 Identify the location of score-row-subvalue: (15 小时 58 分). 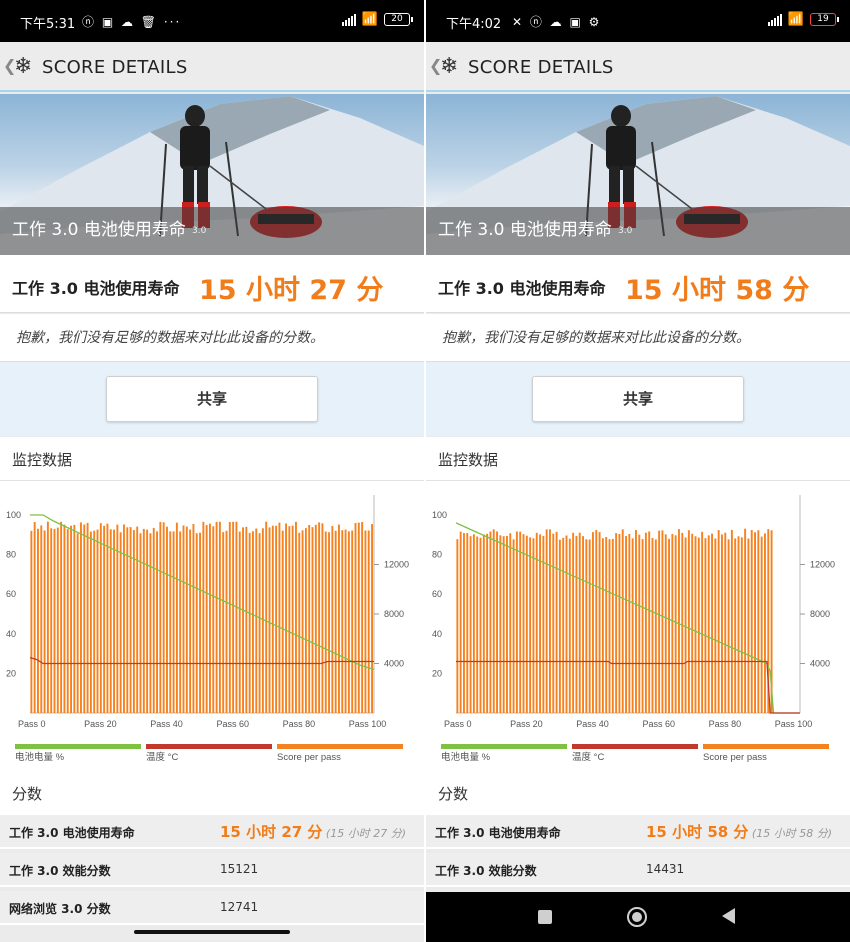
(790, 833).